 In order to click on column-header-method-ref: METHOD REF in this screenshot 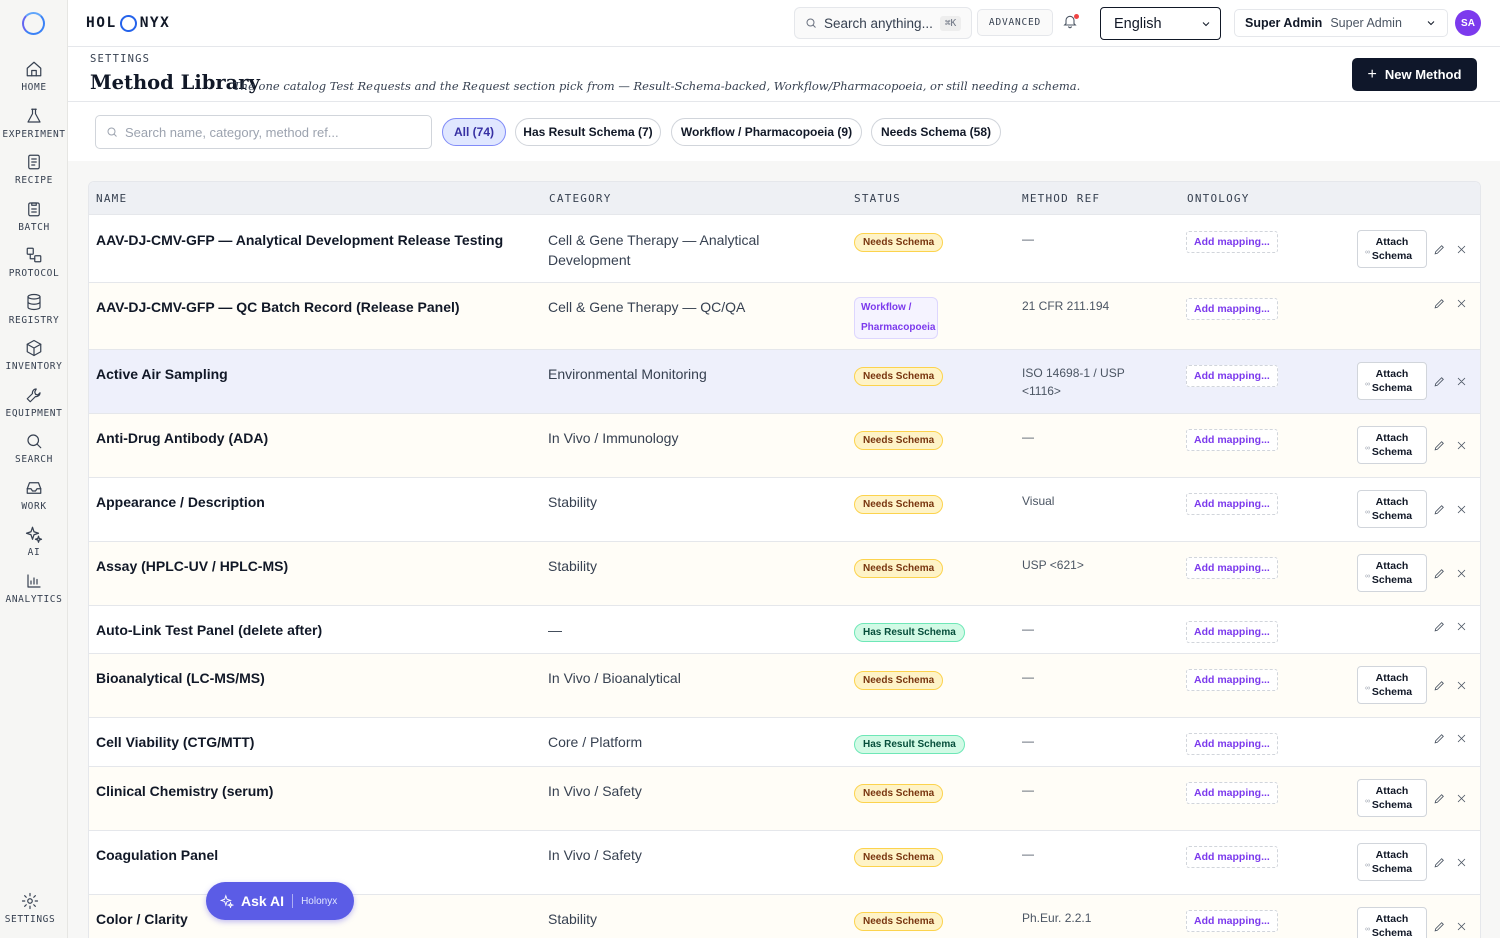, I will do `click(1061, 198)`.